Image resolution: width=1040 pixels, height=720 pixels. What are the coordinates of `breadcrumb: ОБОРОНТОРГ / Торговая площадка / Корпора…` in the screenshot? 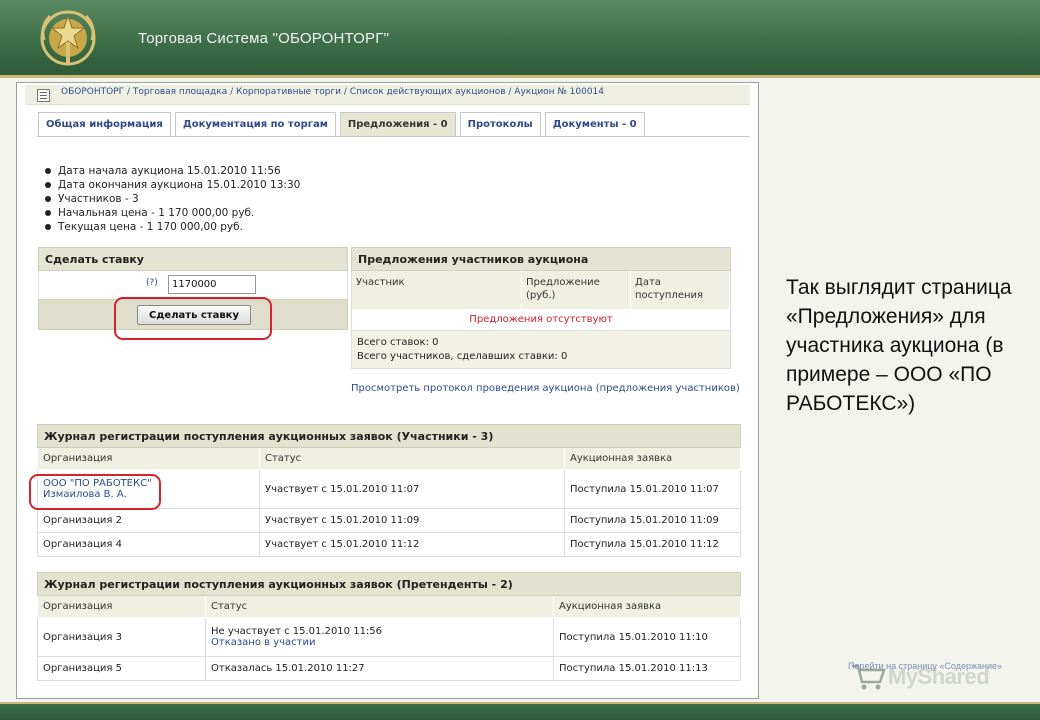 It's located at (387, 95).